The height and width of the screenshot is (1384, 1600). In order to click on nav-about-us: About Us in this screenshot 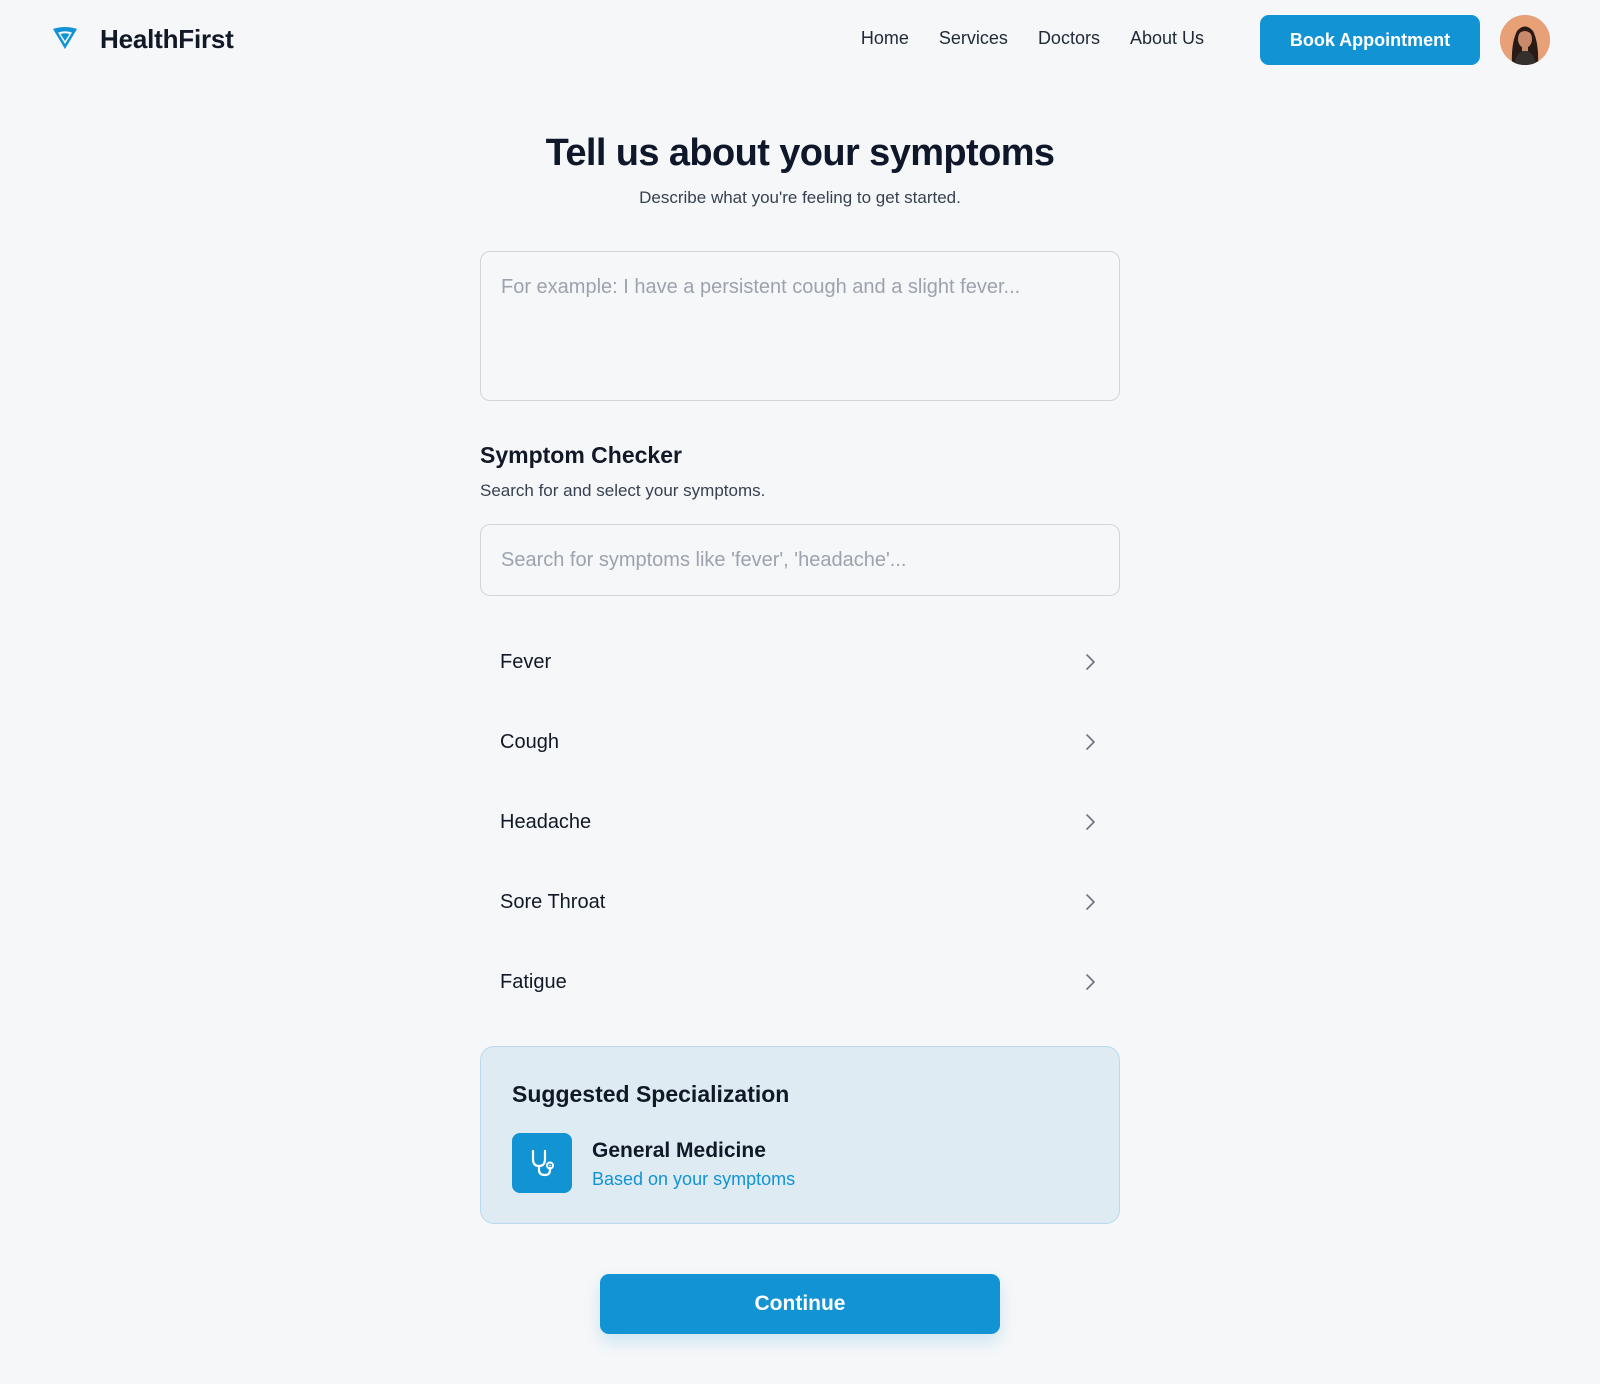, I will do `click(1167, 38)`.